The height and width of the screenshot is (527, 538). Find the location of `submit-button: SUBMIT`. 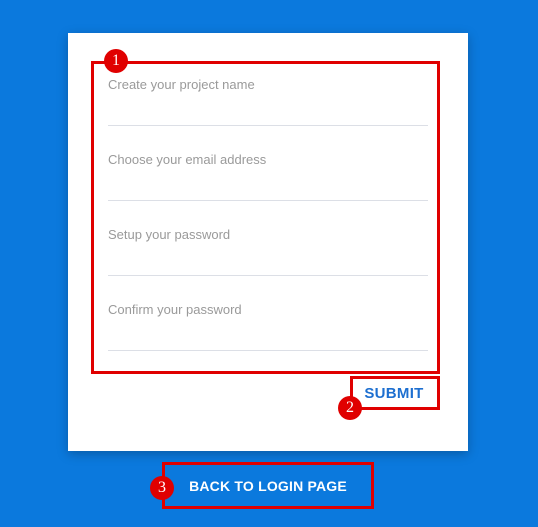

submit-button: SUBMIT is located at coordinates (394, 393).